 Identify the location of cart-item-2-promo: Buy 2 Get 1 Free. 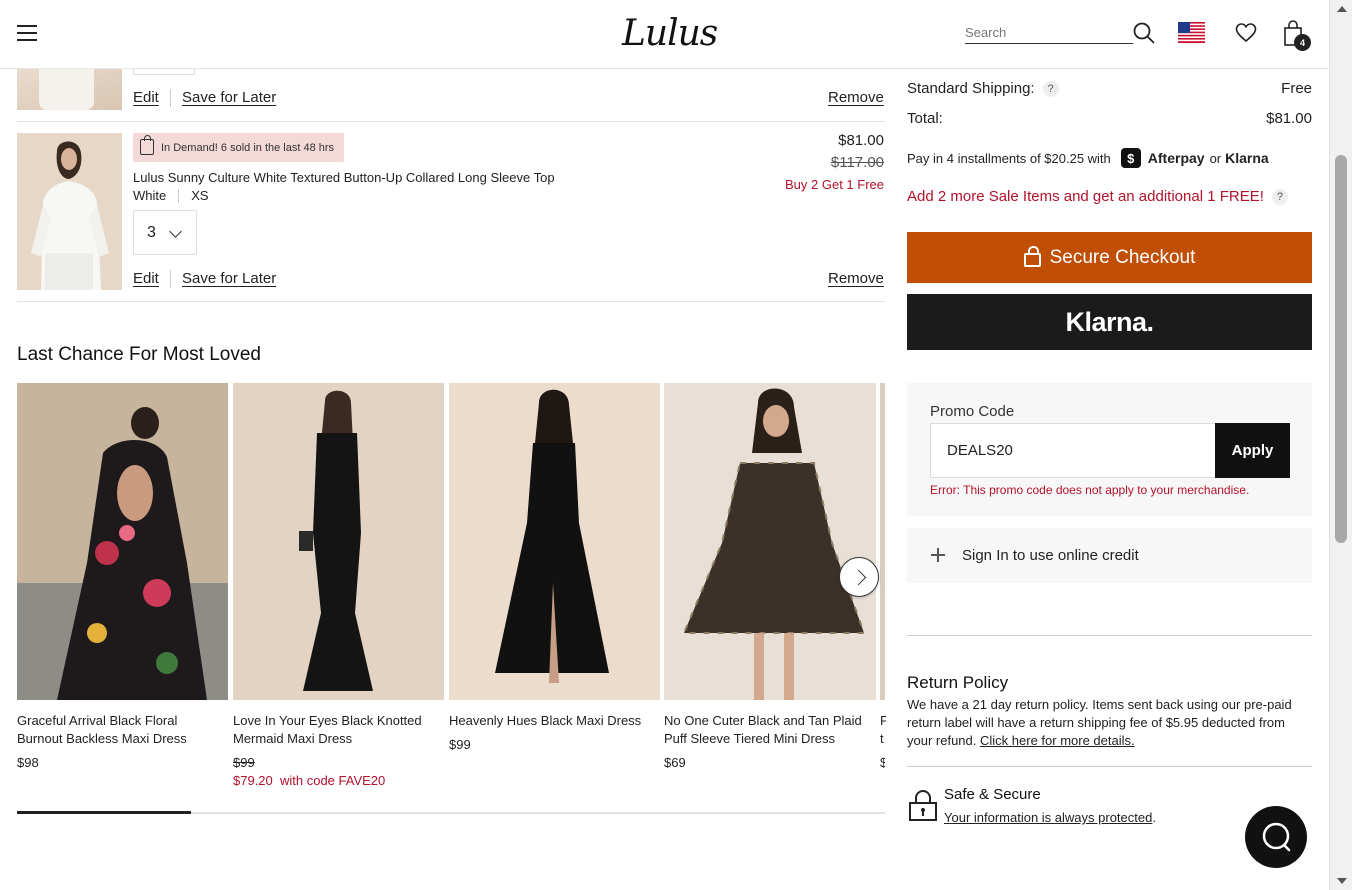
(834, 184).